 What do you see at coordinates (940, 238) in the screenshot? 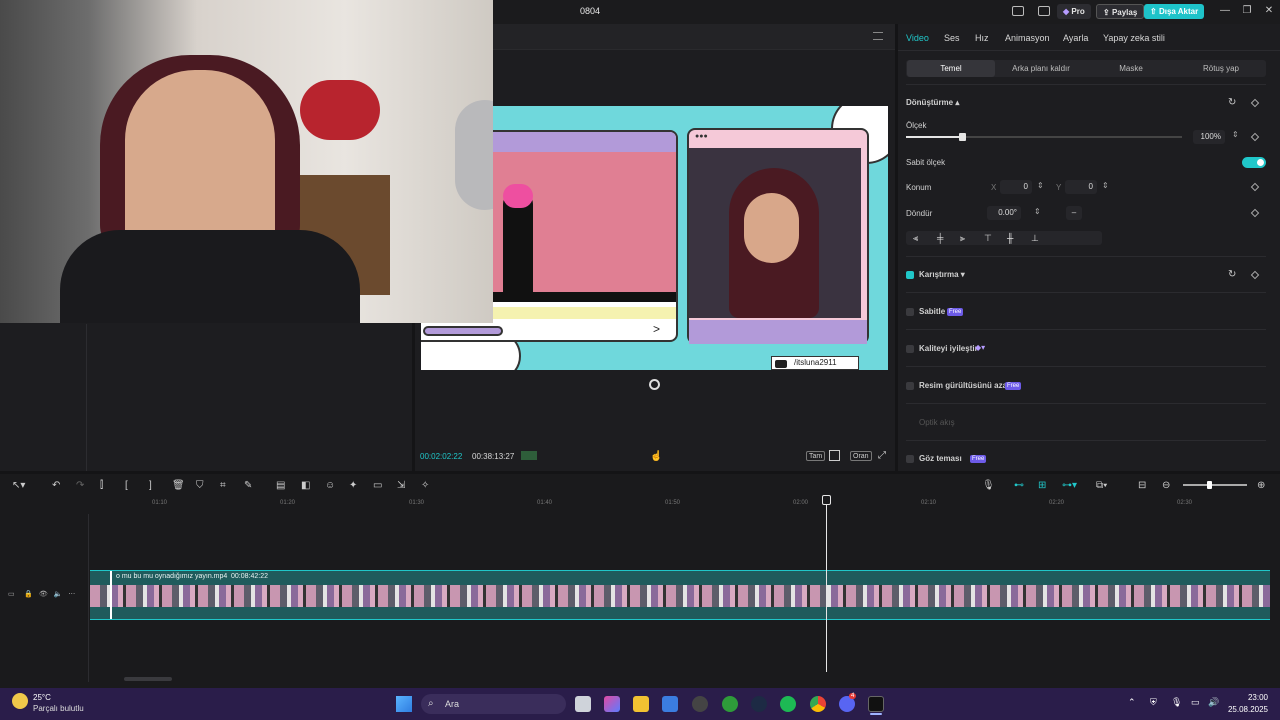
I see `align-center-icon: ╪` at bounding box center [940, 238].